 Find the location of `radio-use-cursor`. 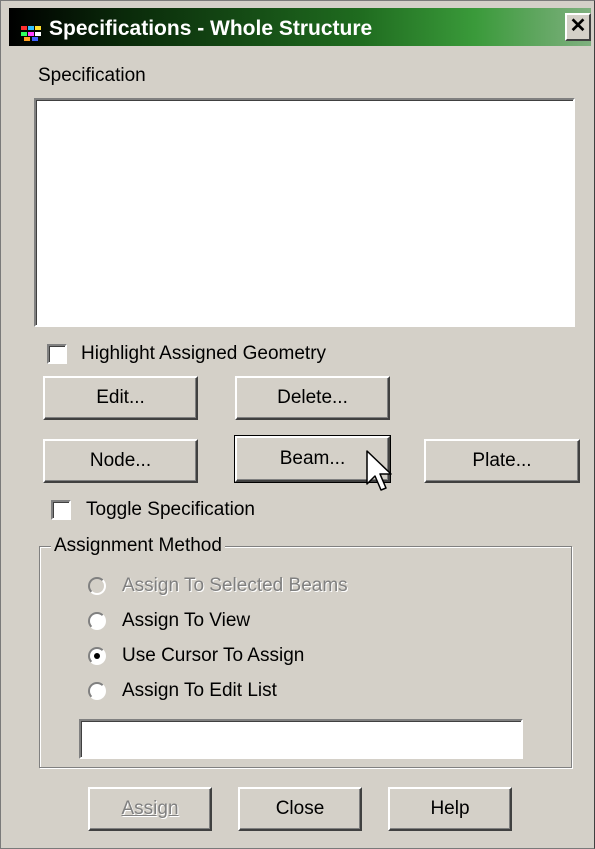

radio-use-cursor is located at coordinates (97, 656).